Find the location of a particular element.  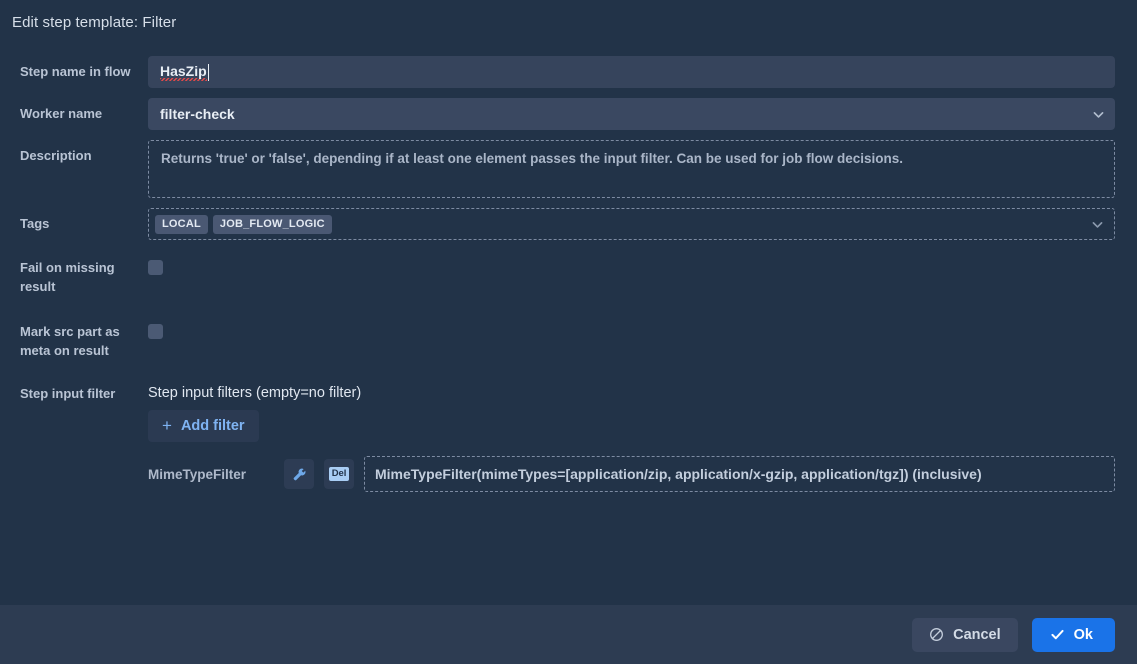

del-icon: Del is located at coordinates (339, 474).